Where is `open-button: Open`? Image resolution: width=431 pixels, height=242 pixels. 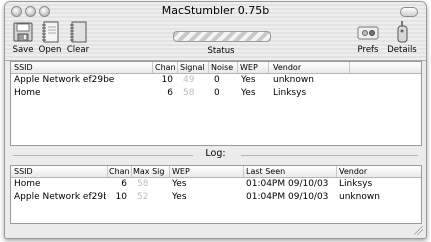
open-button: Open is located at coordinates (50, 37).